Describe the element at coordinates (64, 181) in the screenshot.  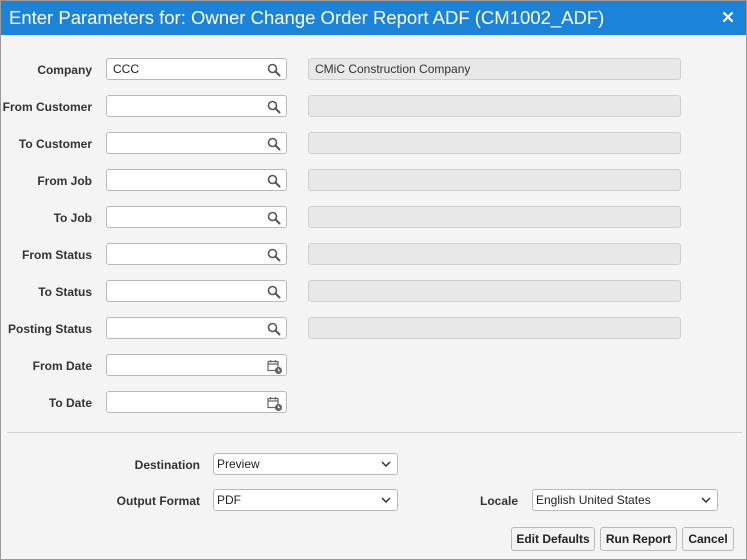
I see `from-job-label: From Job` at that location.